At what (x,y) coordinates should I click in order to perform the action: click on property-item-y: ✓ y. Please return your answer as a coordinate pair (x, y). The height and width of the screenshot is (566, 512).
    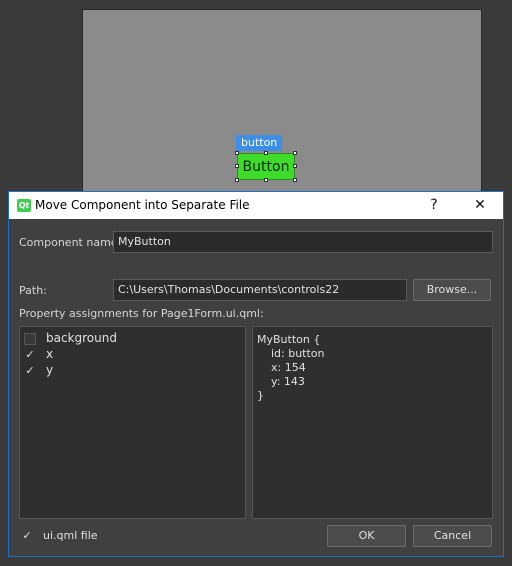
    Looking at the image, I should click on (38, 370).